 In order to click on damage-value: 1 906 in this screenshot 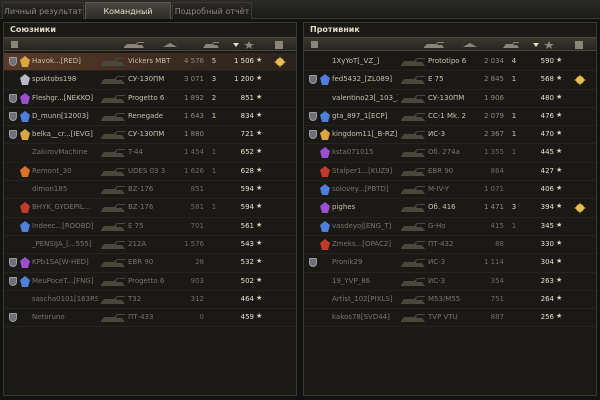, I will do `click(493, 97)`.